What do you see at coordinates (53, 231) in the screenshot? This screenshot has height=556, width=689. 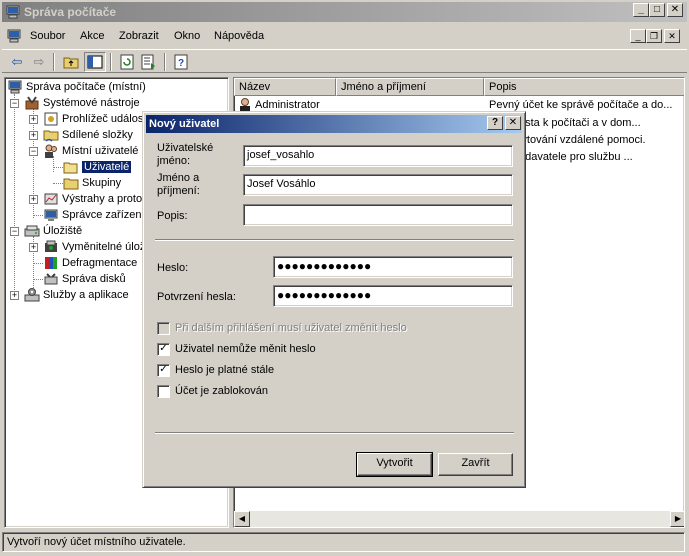 I see `tree-item-uloziste: Úložiště` at bounding box center [53, 231].